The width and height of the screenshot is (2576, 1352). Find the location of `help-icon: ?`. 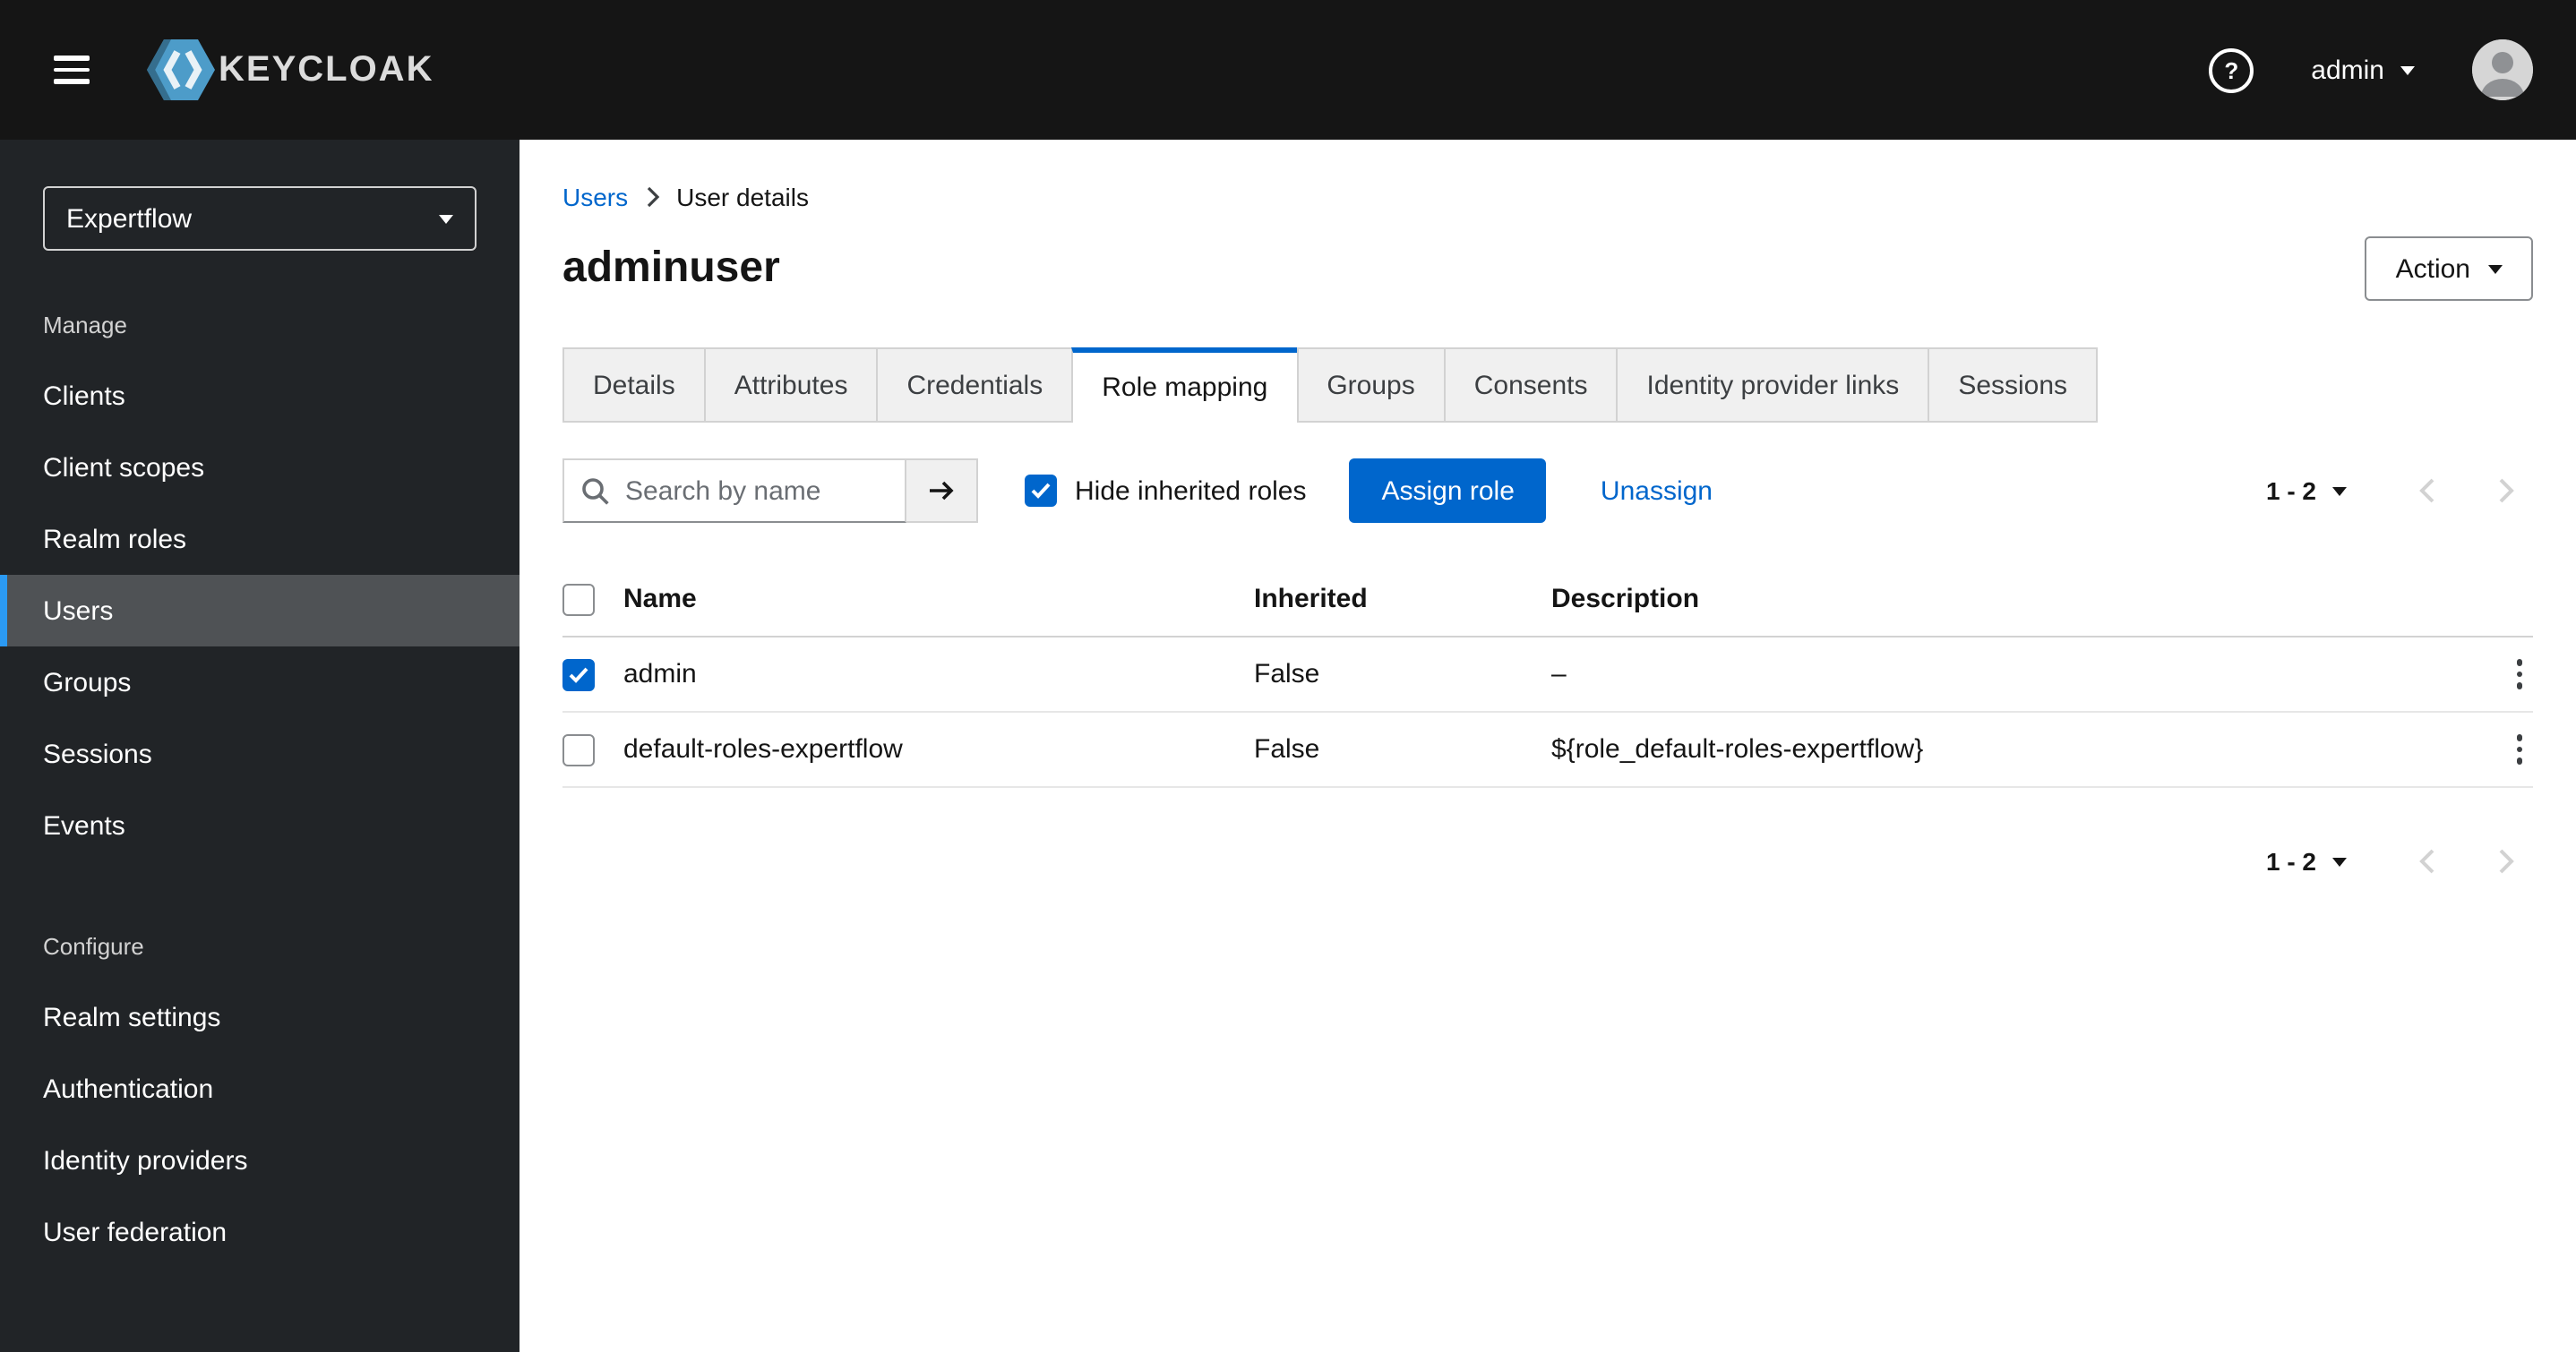

help-icon: ? is located at coordinates (2231, 69).